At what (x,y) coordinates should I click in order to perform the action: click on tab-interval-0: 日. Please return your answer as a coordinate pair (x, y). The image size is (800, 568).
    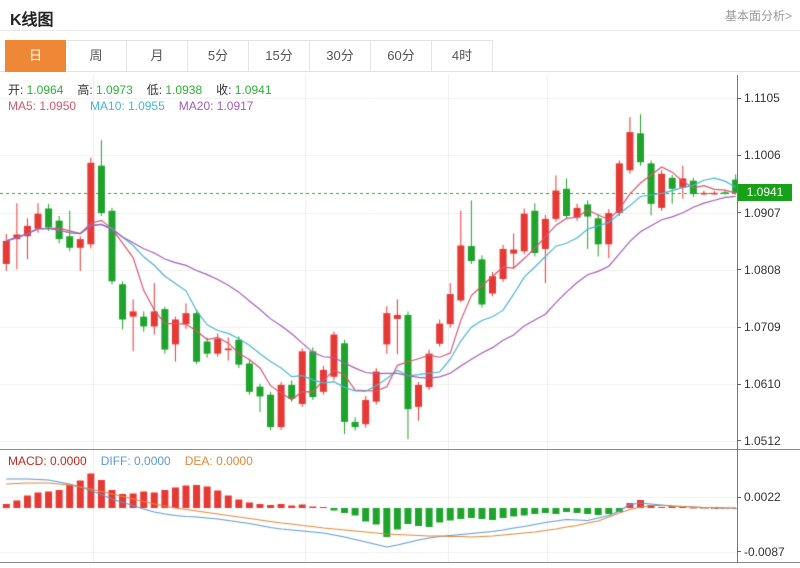
    Looking at the image, I should click on (35, 56).